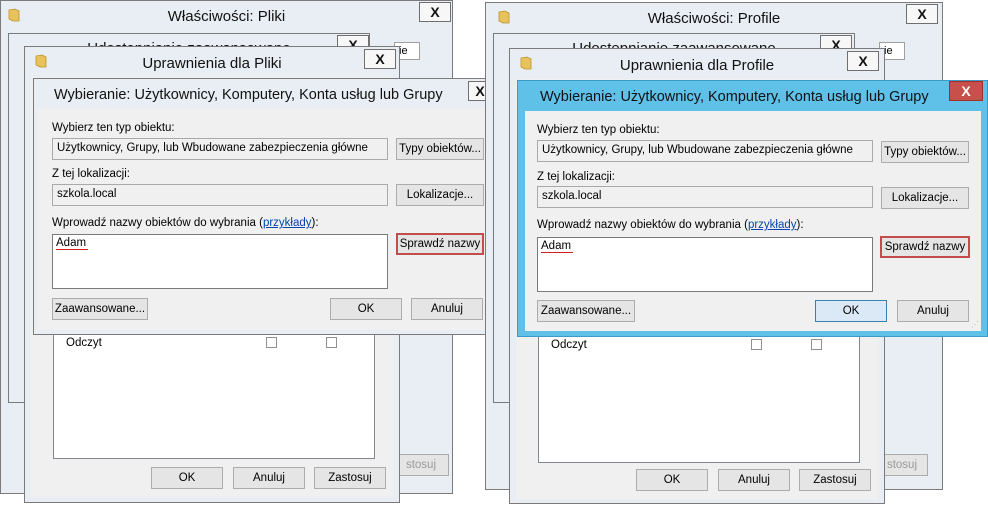 The height and width of the screenshot is (506, 988). I want to click on window-title: Właściwości: Pliki, so click(226, 16).